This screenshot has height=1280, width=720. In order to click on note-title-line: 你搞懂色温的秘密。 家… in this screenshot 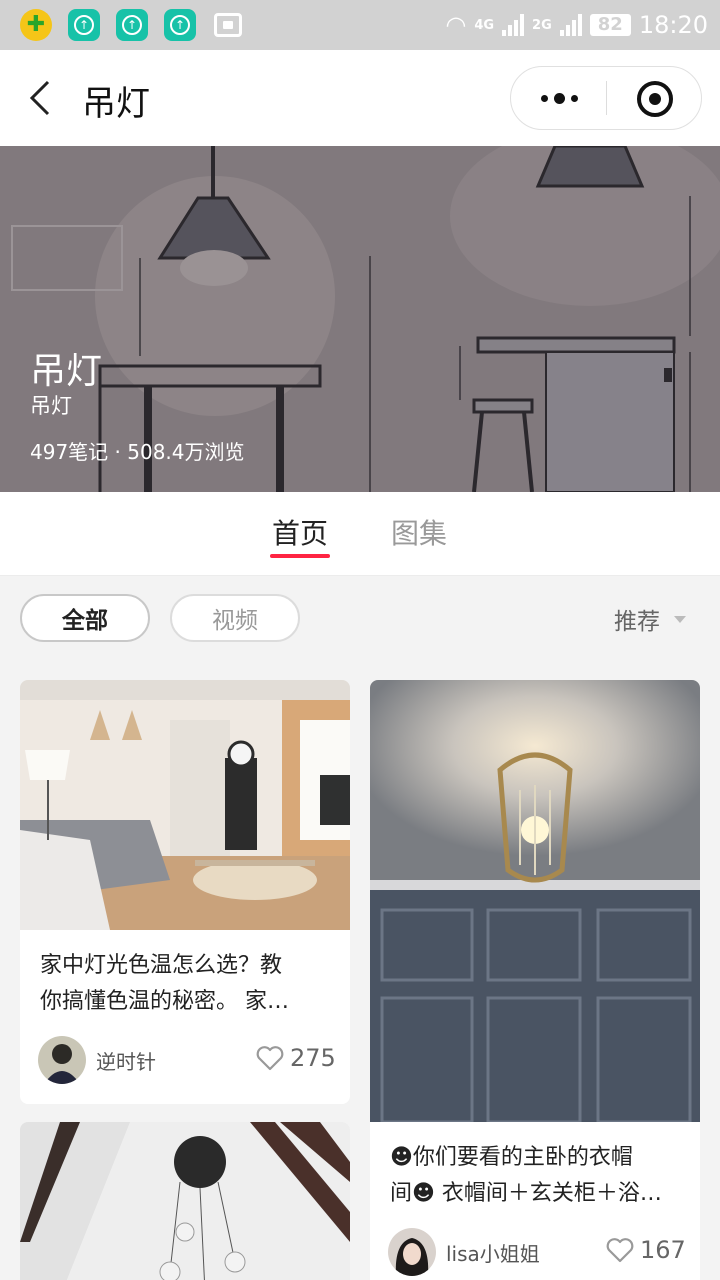, I will do `click(164, 1001)`.